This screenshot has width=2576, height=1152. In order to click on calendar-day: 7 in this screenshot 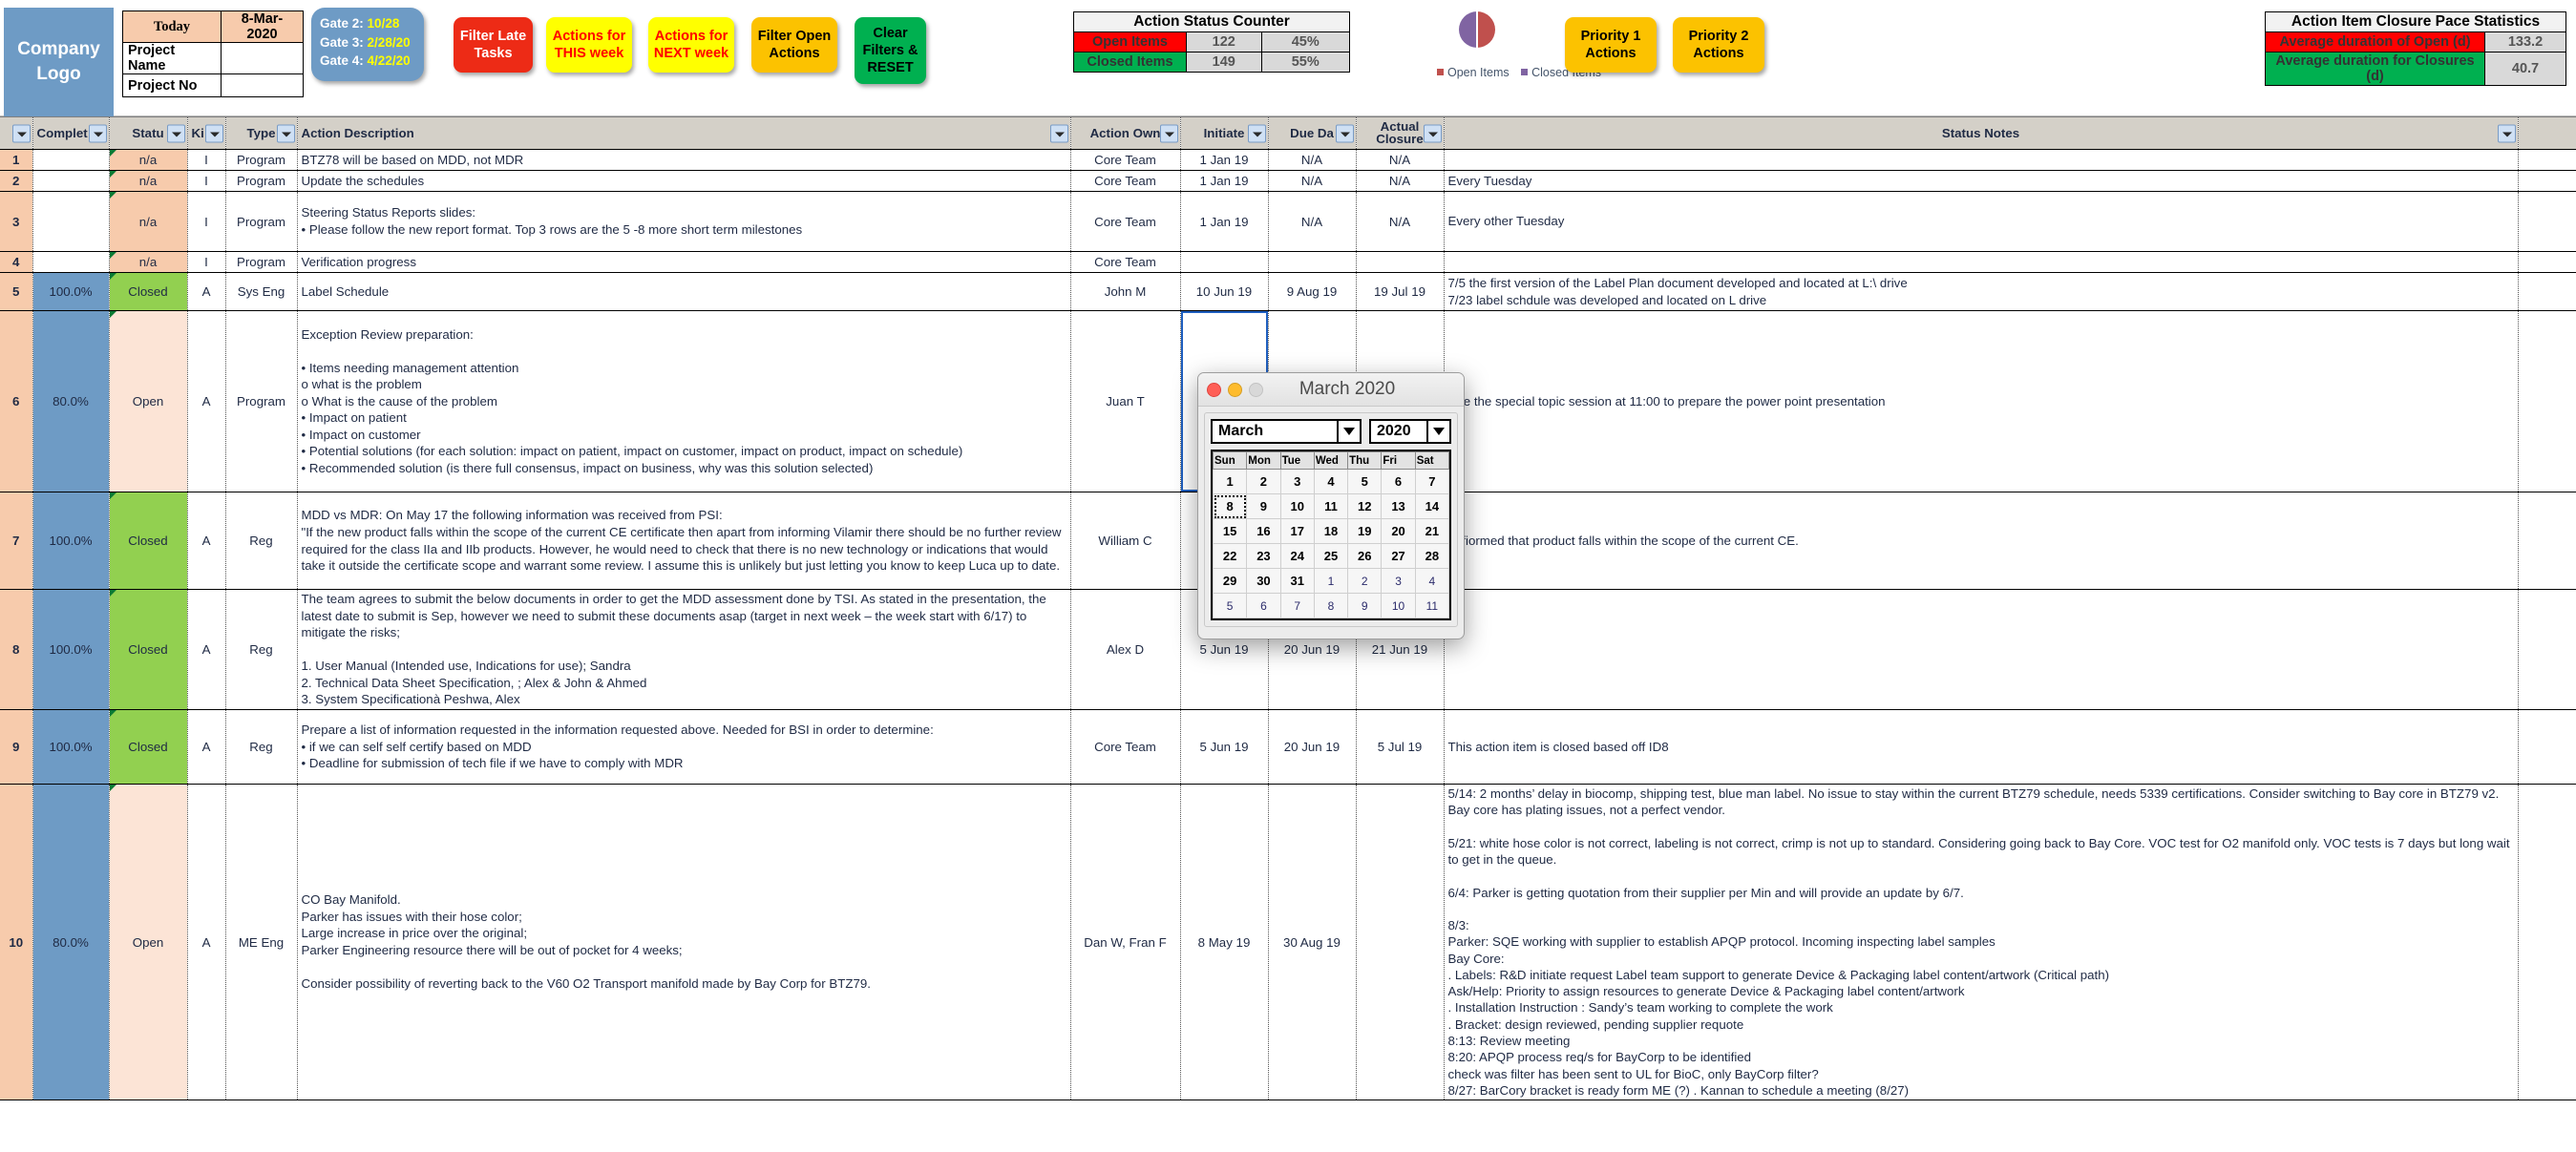, I will do `click(1432, 481)`.